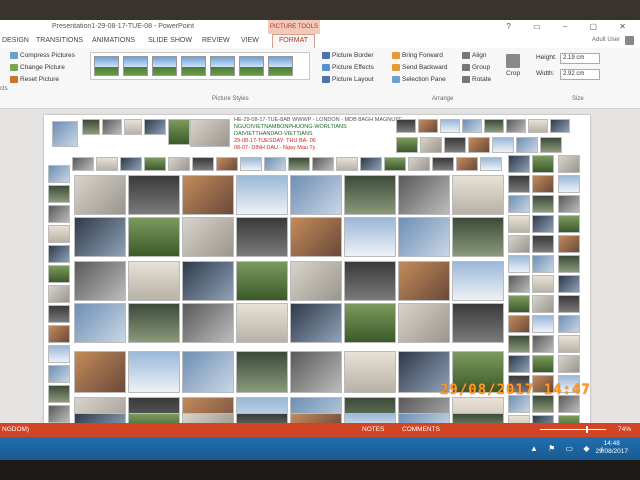 The width and height of the screenshot is (640, 480). I want to click on tab-animations: ANIMATIONS, so click(113, 40).